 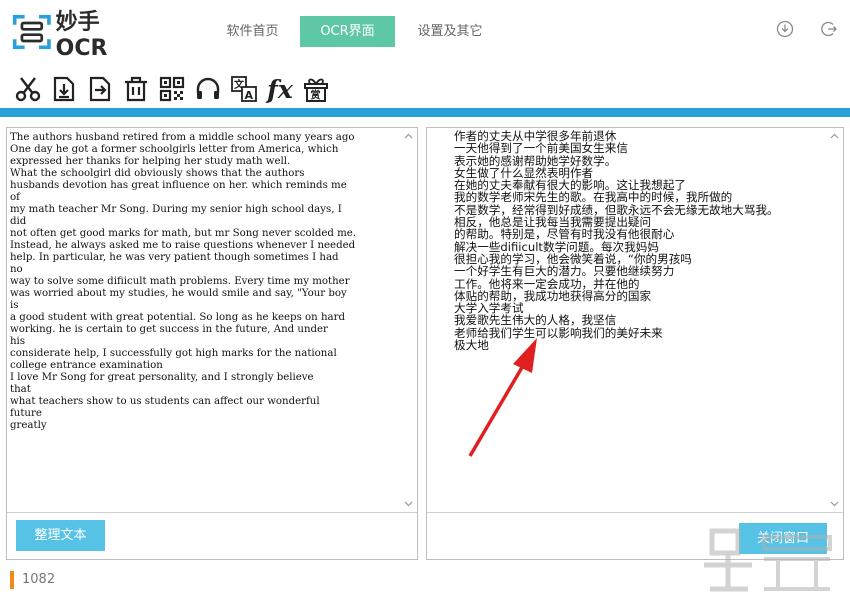 What do you see at coordinates (347, 31) in the screenshot?
I see `tab-ocr: OCR界面` at bounding box center [347, 31].